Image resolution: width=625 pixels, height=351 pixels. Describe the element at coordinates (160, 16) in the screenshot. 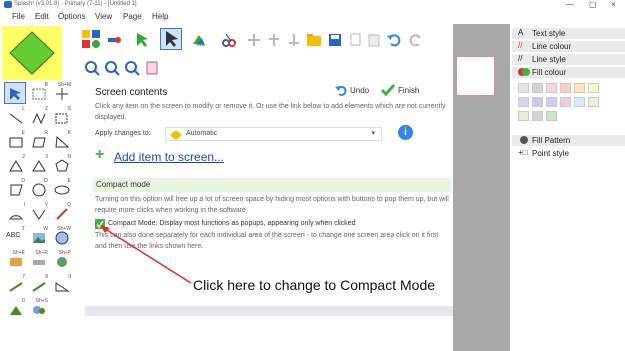

I see `menu-help: Help` at that location.